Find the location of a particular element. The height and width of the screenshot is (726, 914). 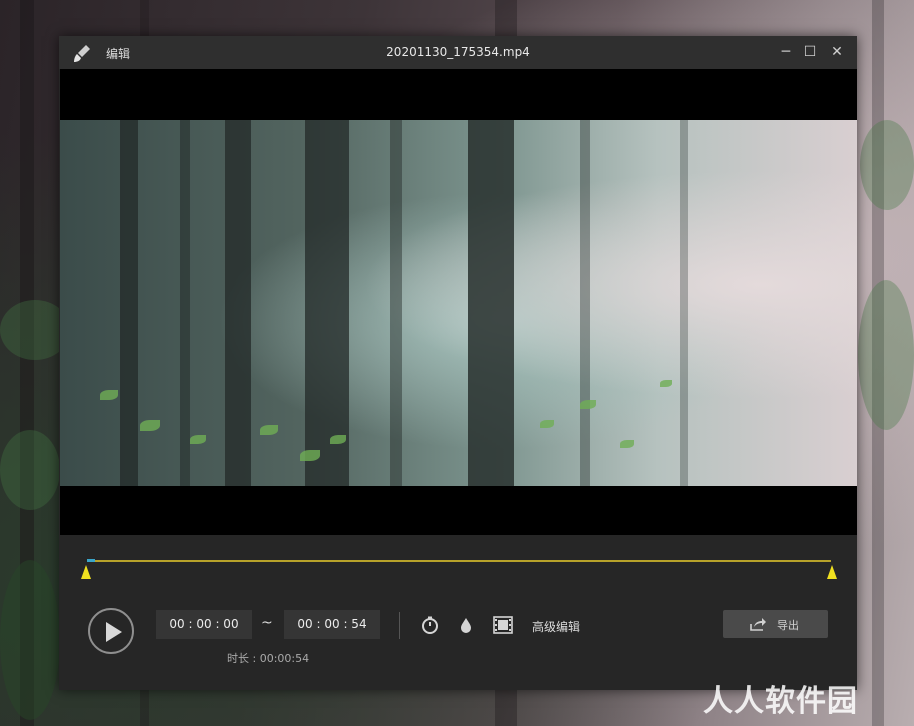

close-icon: ✕ is located at coordinates (837, 52).